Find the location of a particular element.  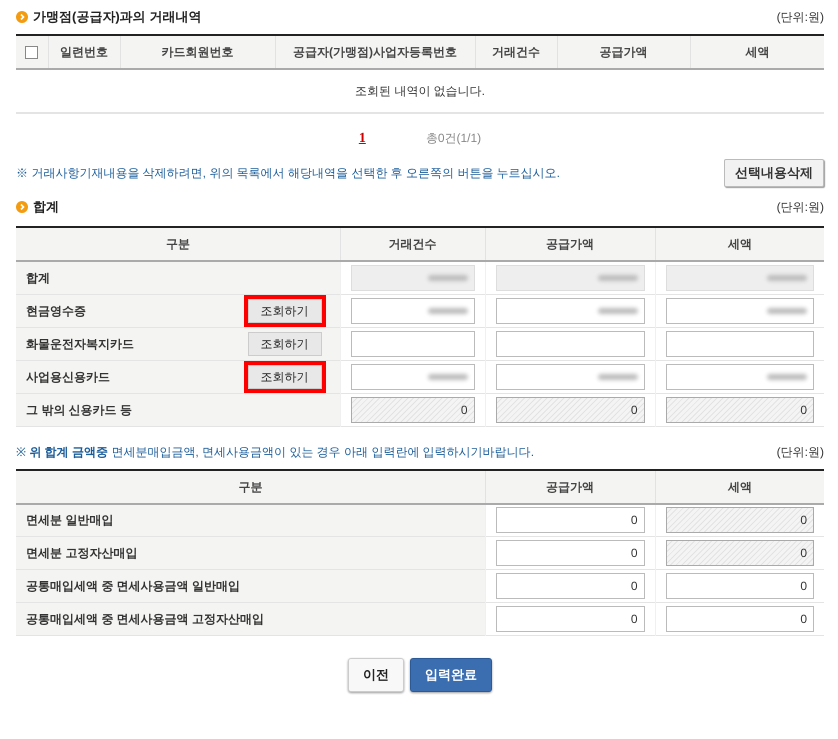

row-label: 면세분 고정자산매입 is located at coordinates (82, 553).